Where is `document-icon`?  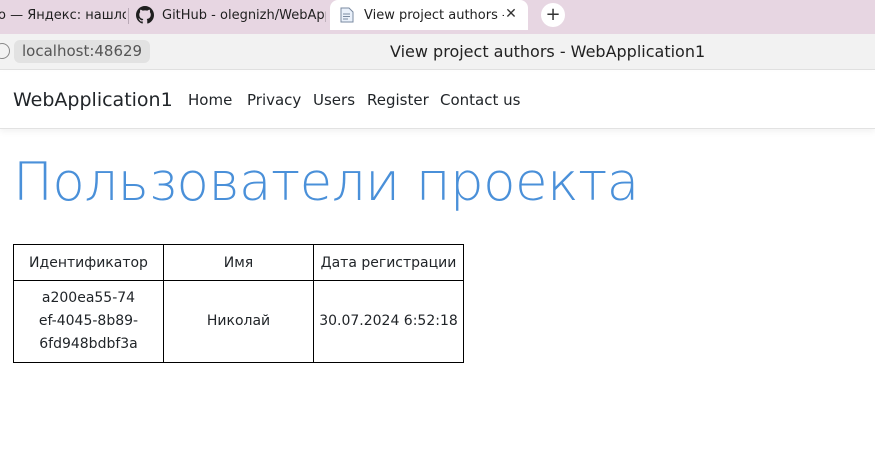
document-icon is located at coordinates (347, 15).